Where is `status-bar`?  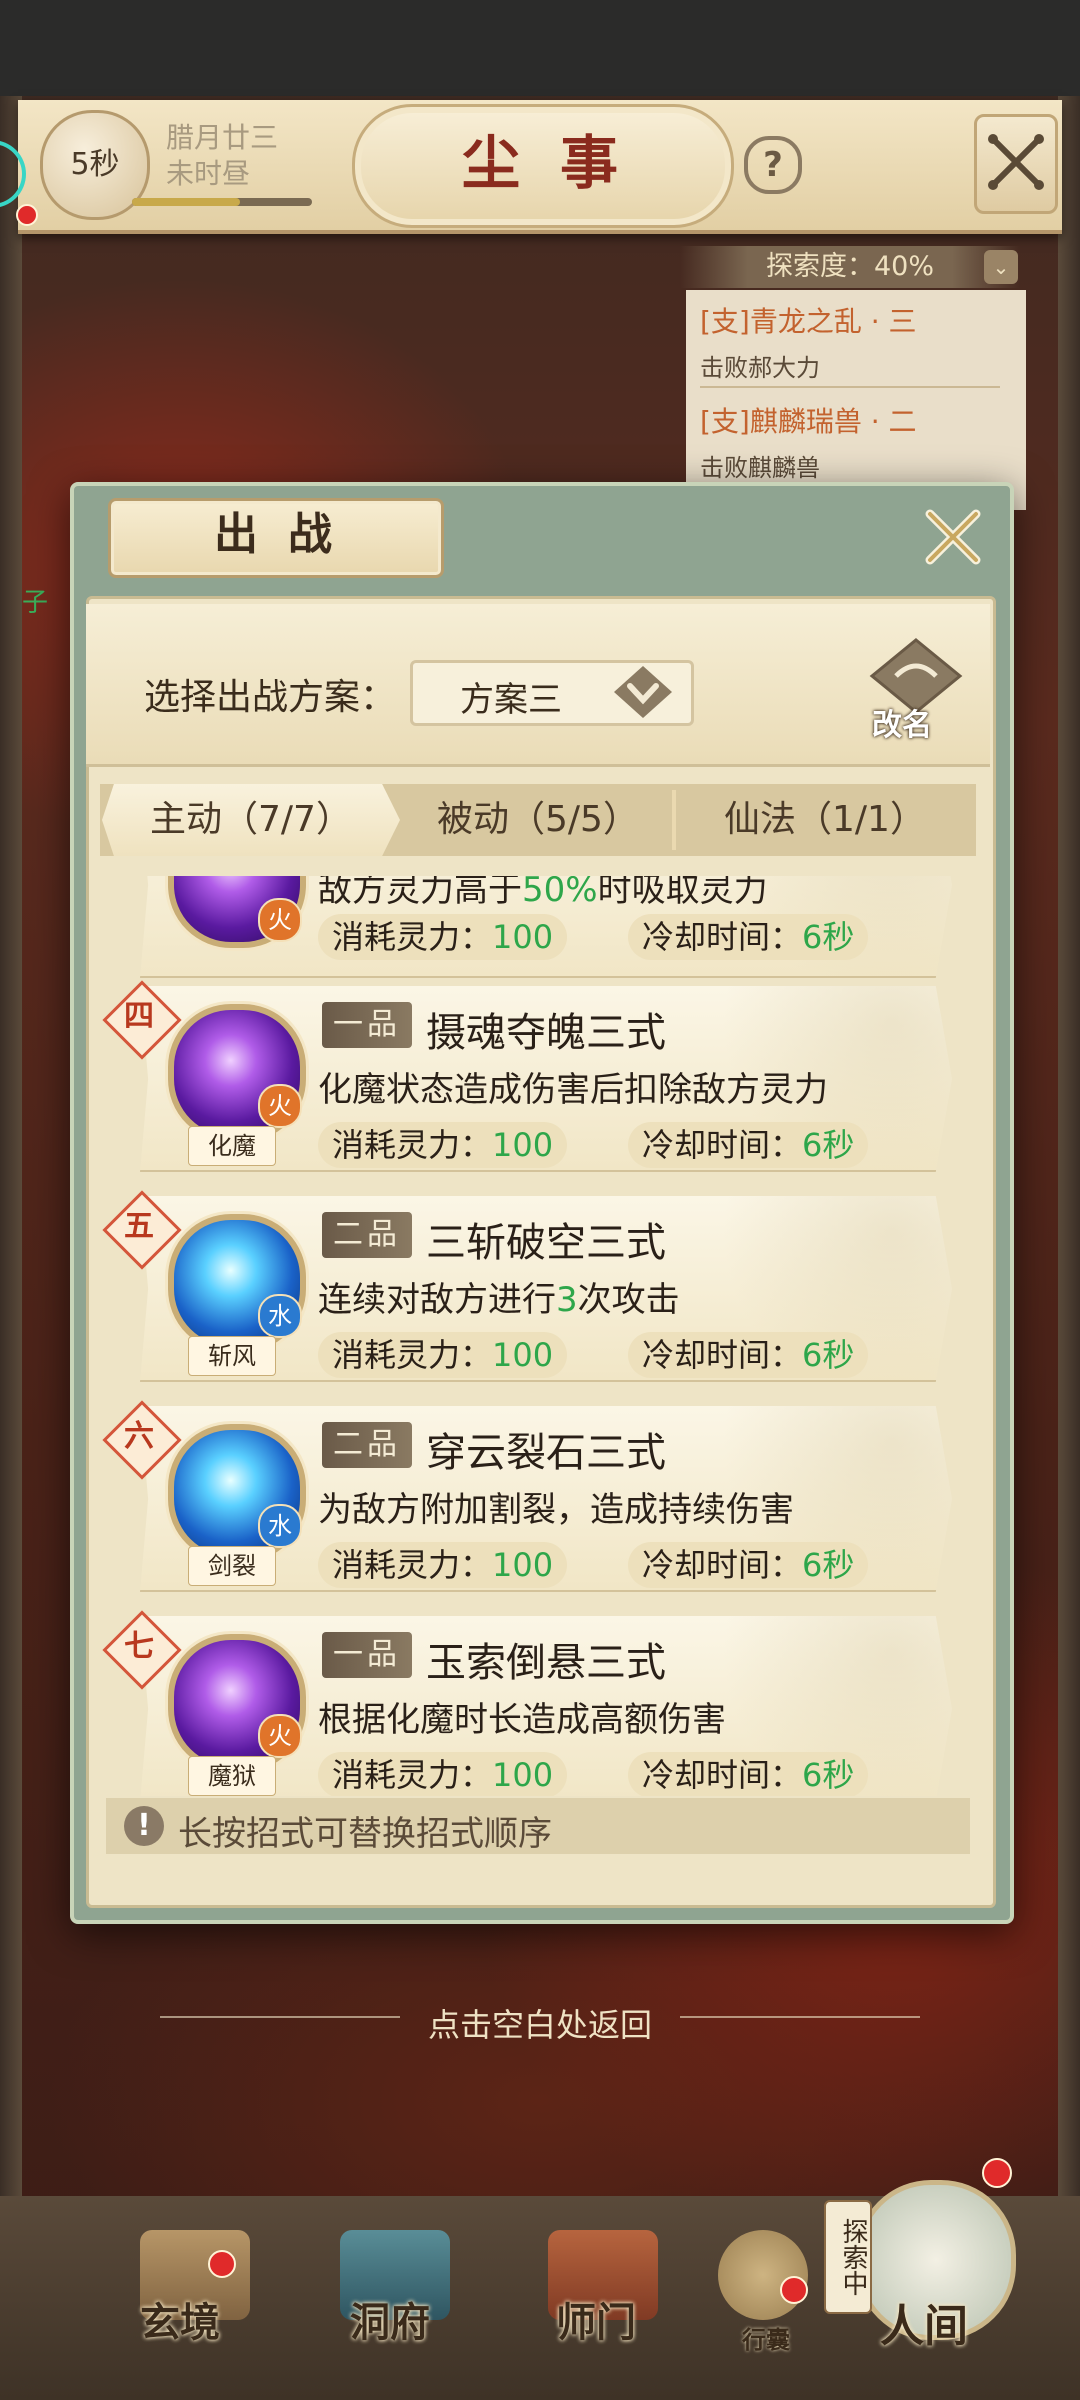 status-bar is located at coordinates (540, 48).